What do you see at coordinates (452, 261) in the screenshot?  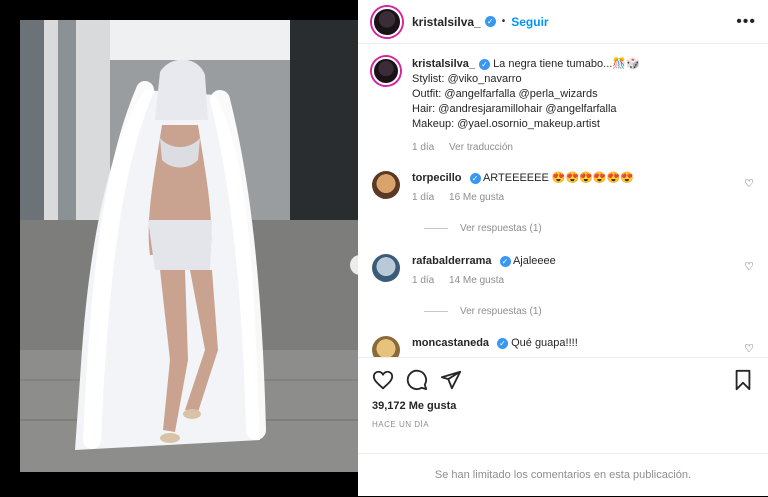 I see `commenter-username: rafabalderrama` at bounding box center [452, 261].